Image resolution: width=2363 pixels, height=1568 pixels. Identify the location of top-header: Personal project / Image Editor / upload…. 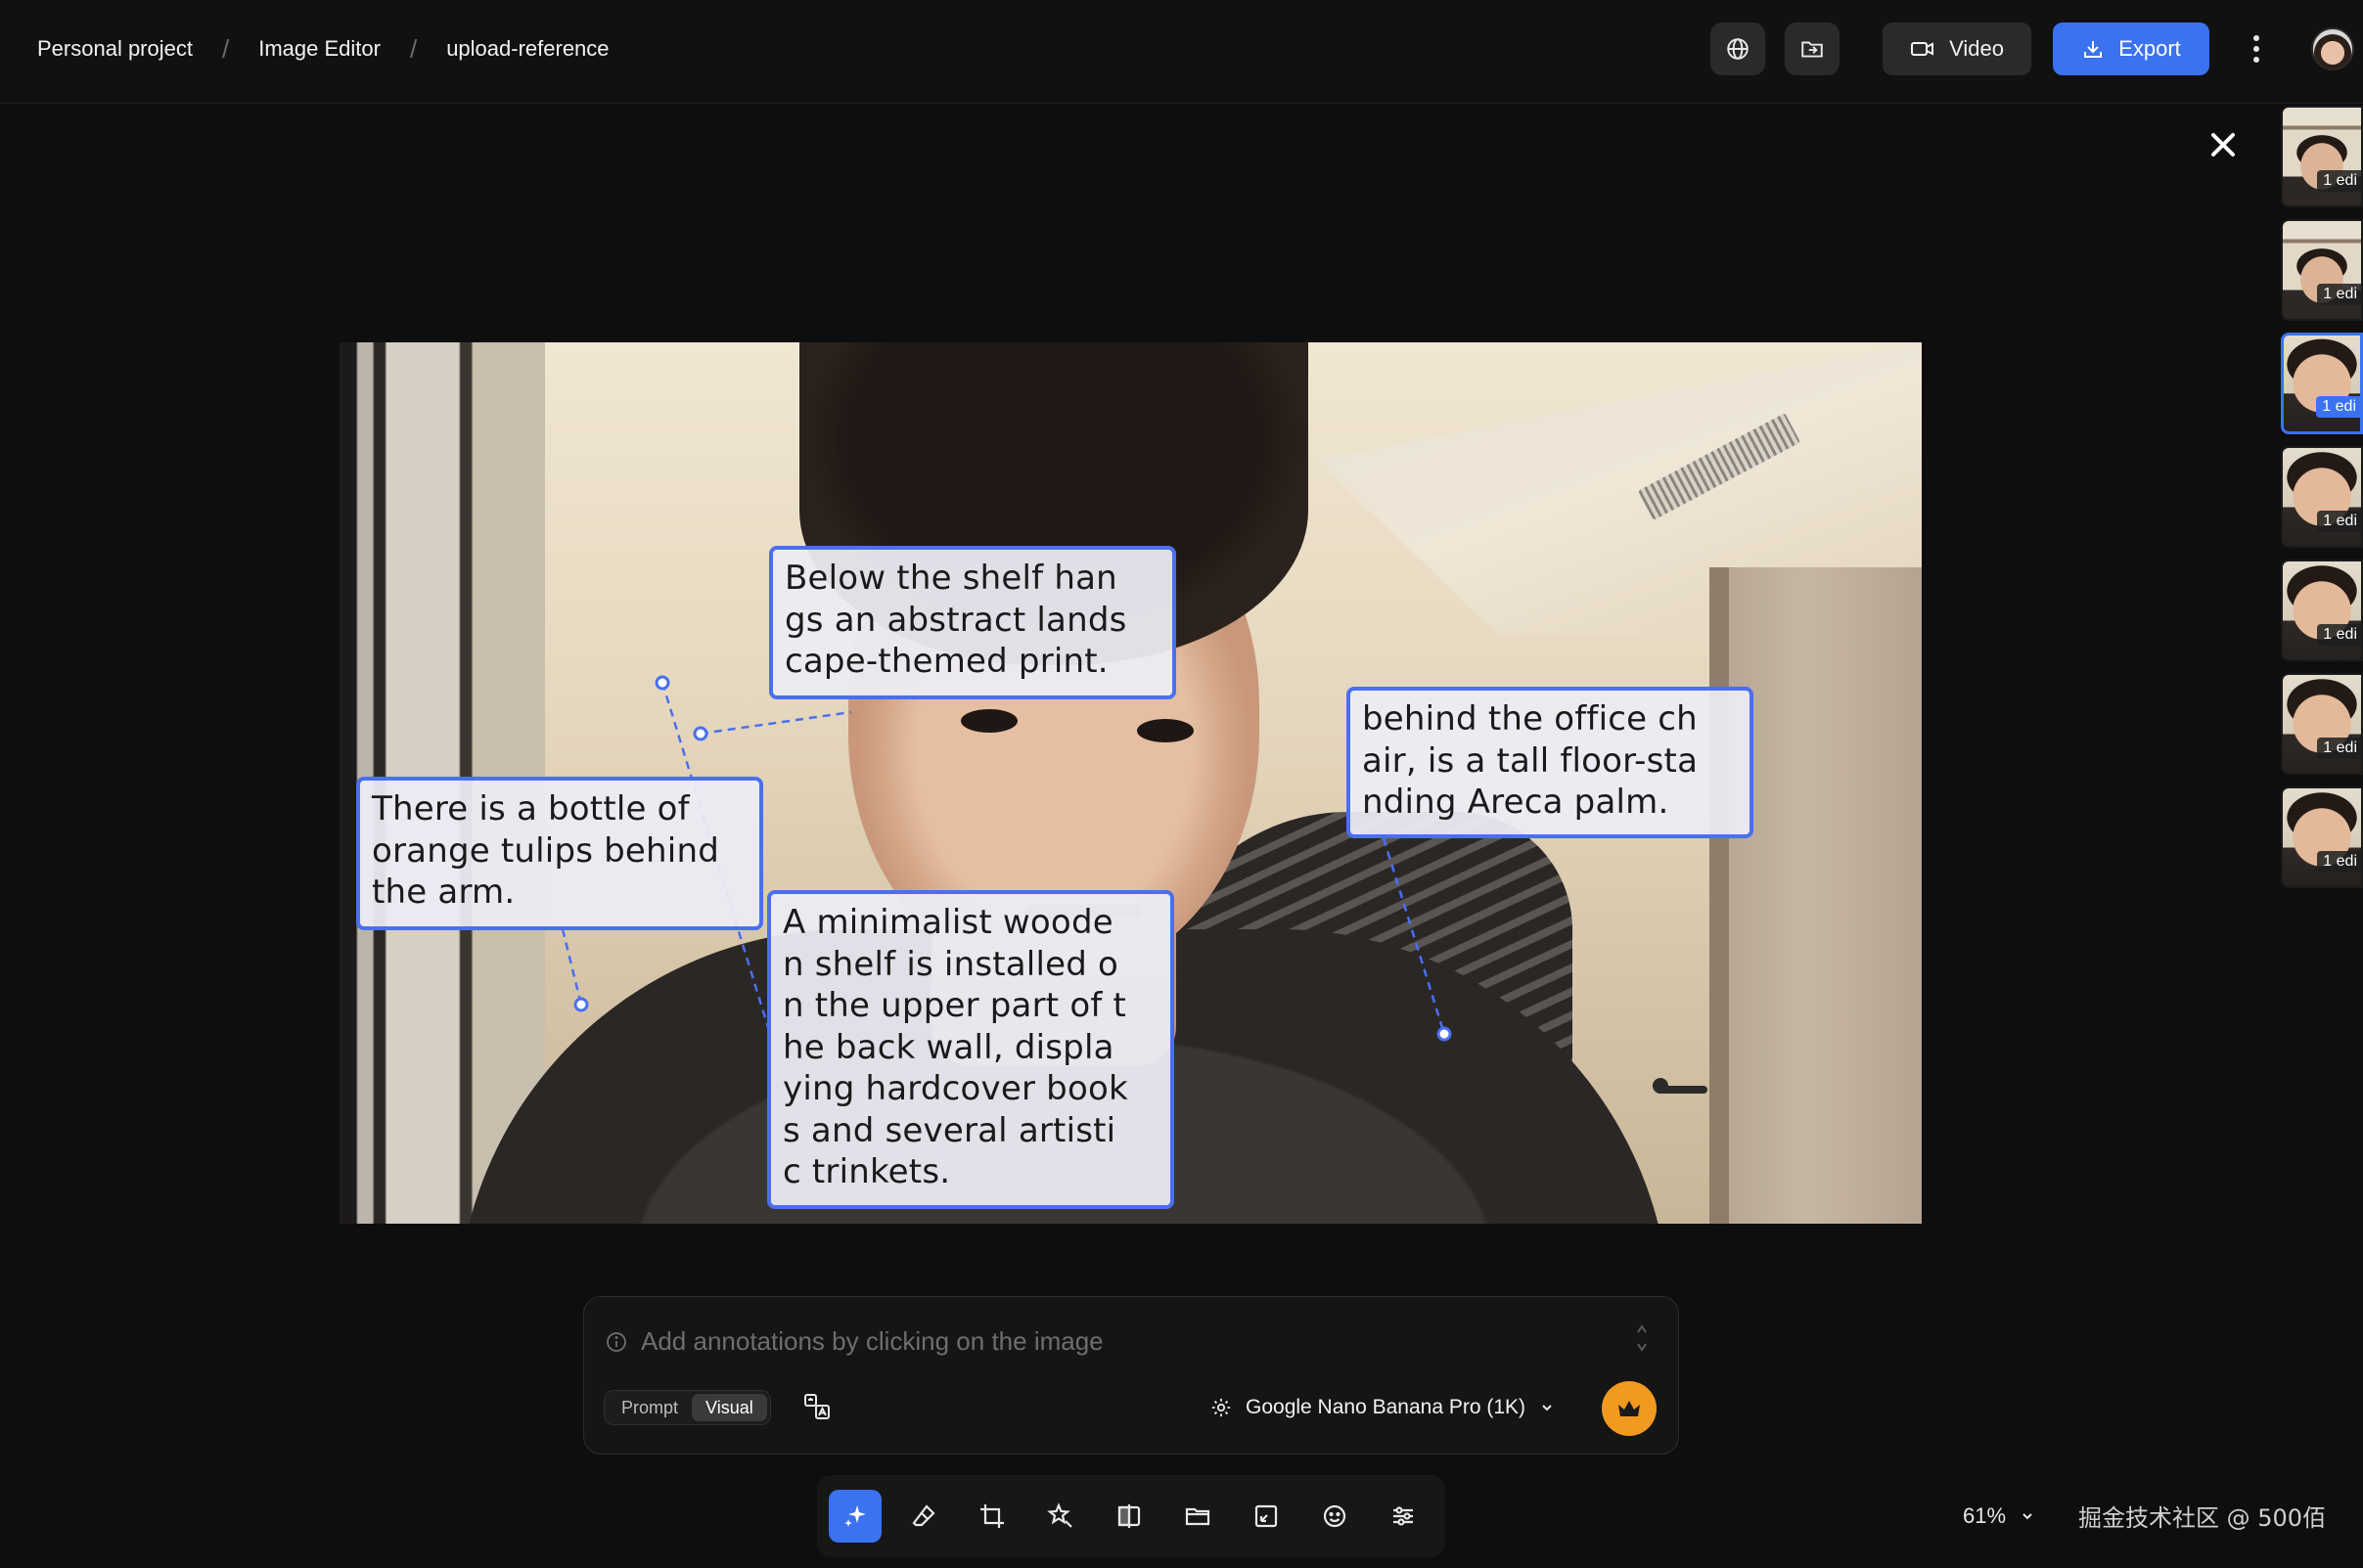
(1181, 52).